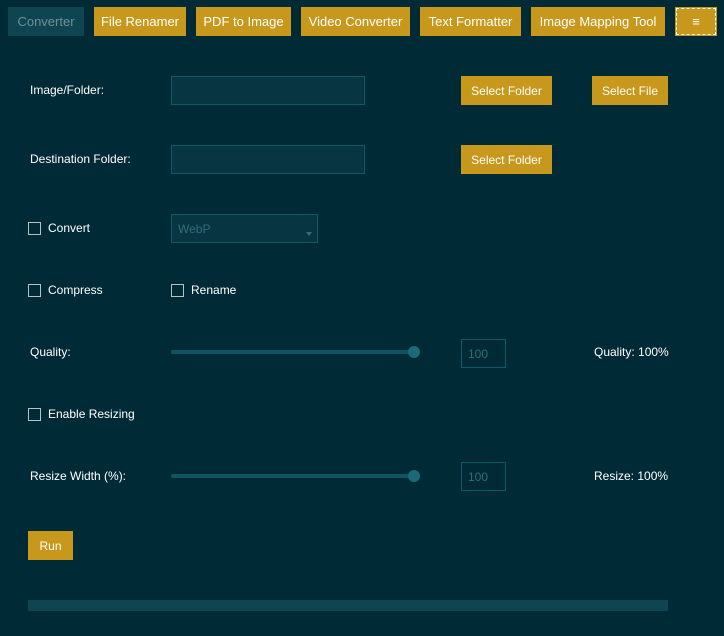  What do you see at coordinates (177, 290) in the screenshot?
I see `rename-checkbox` at bounding box center [177, 290].